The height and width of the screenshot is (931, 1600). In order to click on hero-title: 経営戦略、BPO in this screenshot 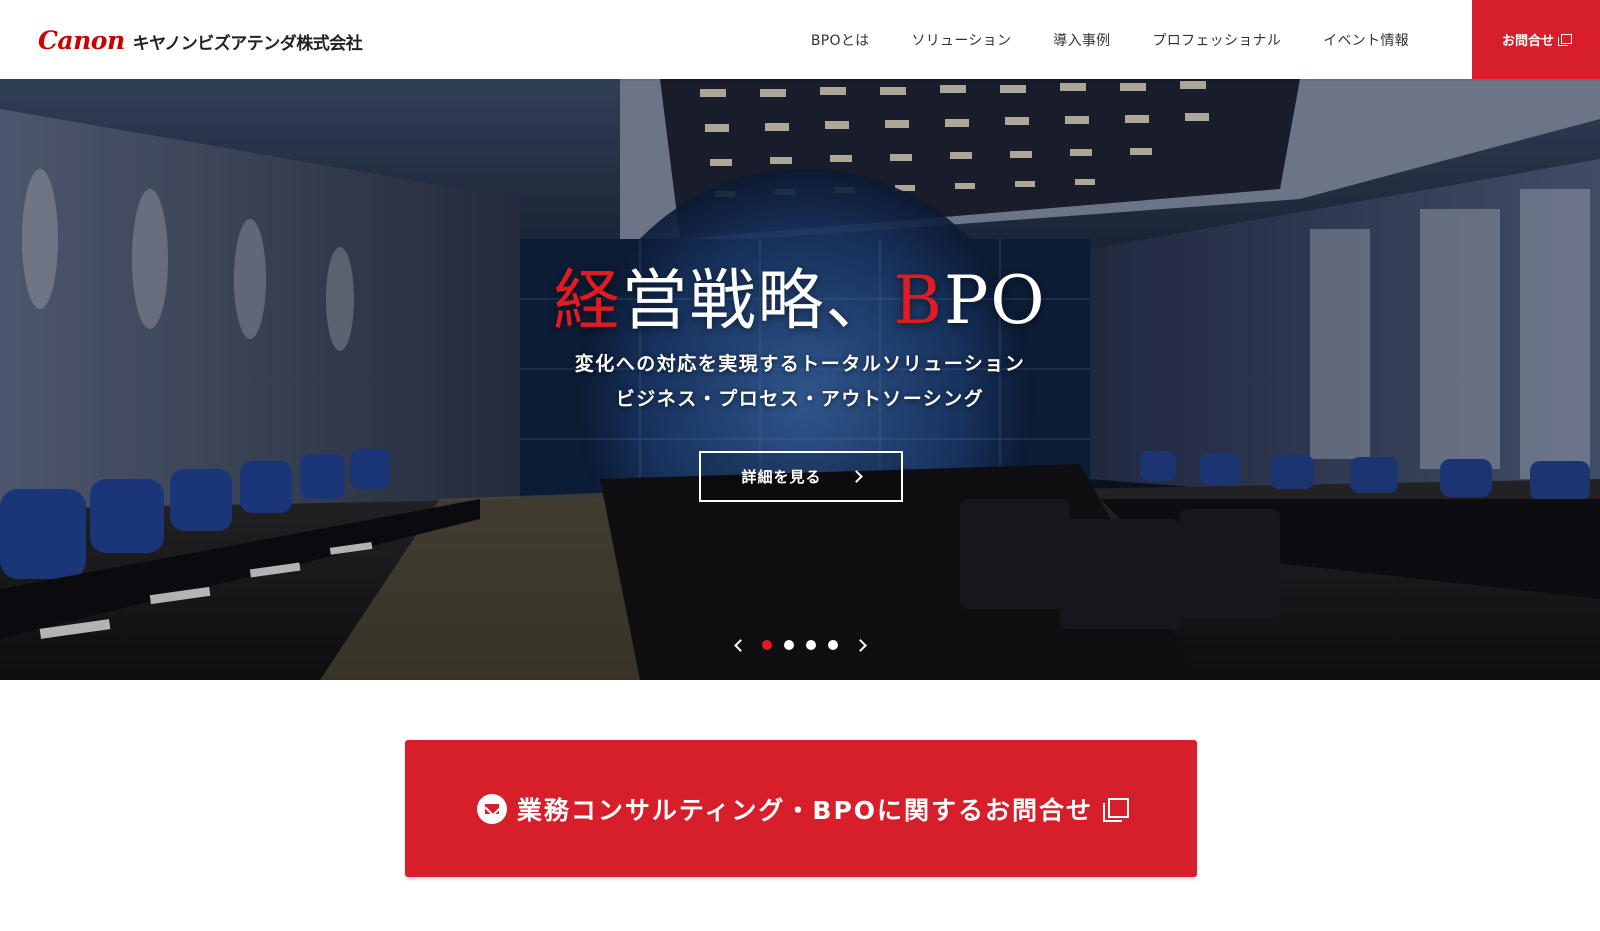, I will do `click(800, 295)`.